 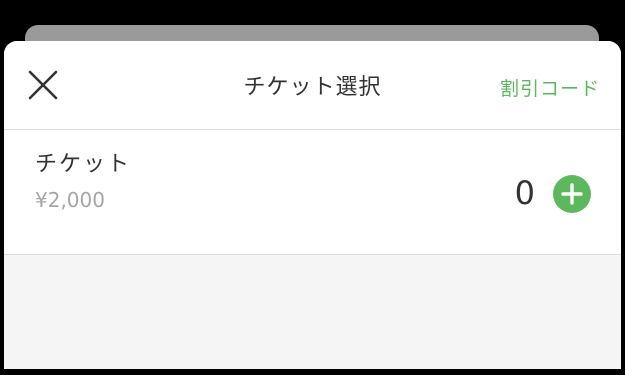 I want to click on ticket-quantity: 0, so click(x=524, y=193).